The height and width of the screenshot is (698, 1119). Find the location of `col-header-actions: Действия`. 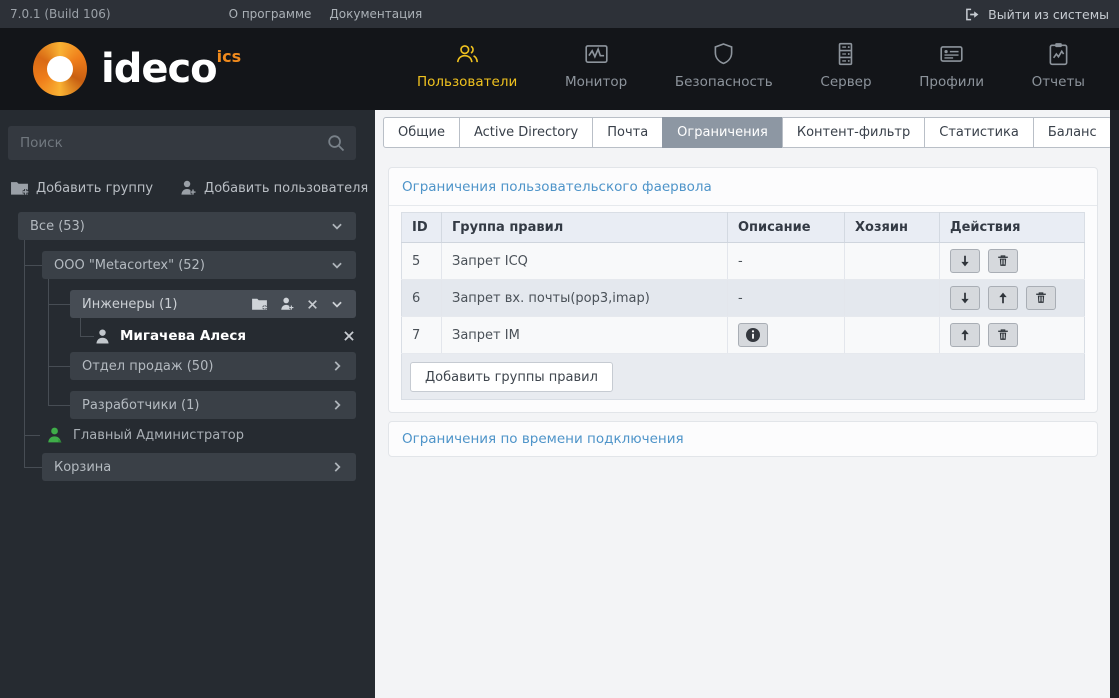

col-header-actions: Действия is located at coordinates (1012, 227).